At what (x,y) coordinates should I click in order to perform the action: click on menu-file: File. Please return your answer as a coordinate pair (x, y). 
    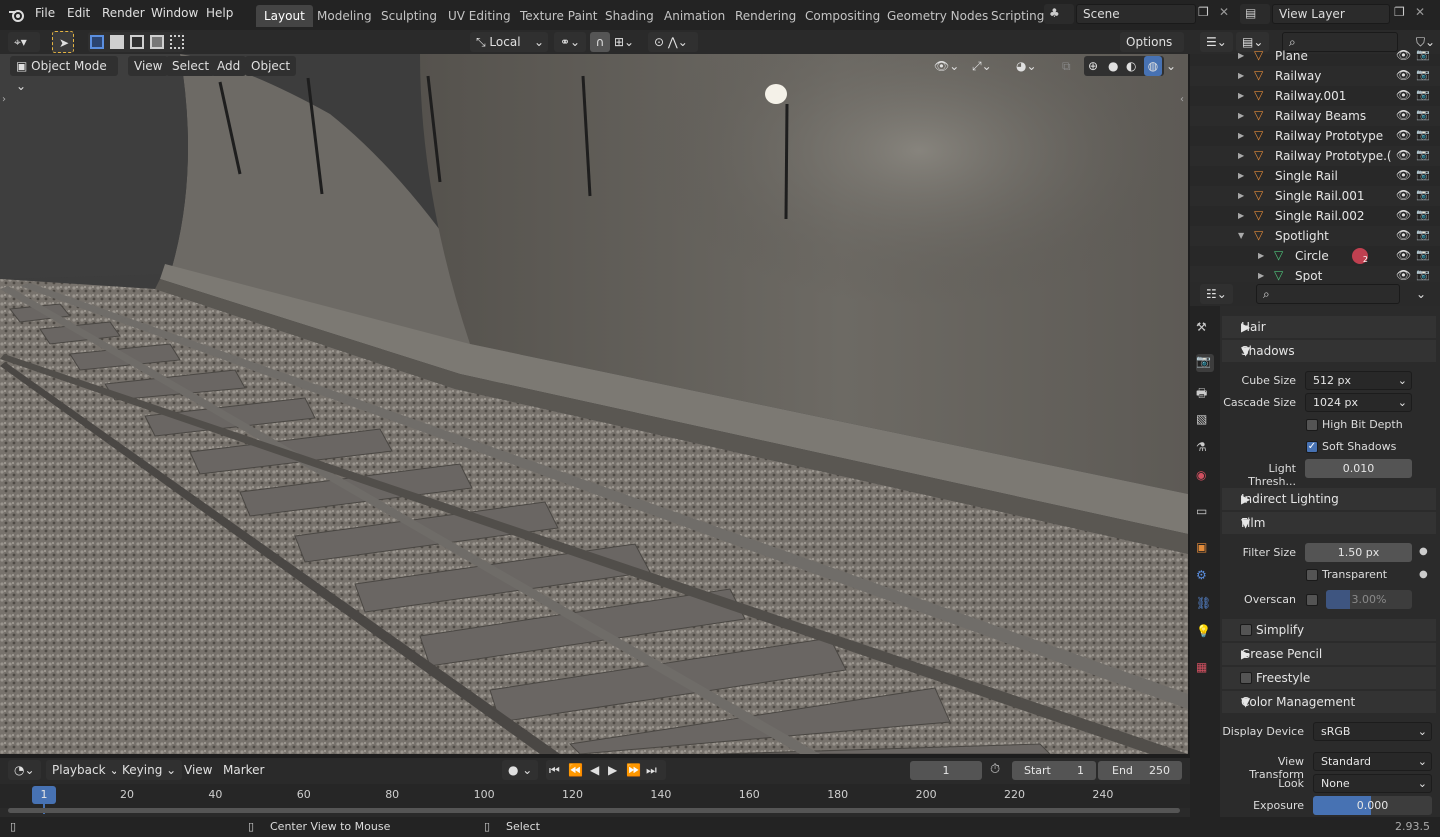
    Looking at the image, I should click on (45, 13).